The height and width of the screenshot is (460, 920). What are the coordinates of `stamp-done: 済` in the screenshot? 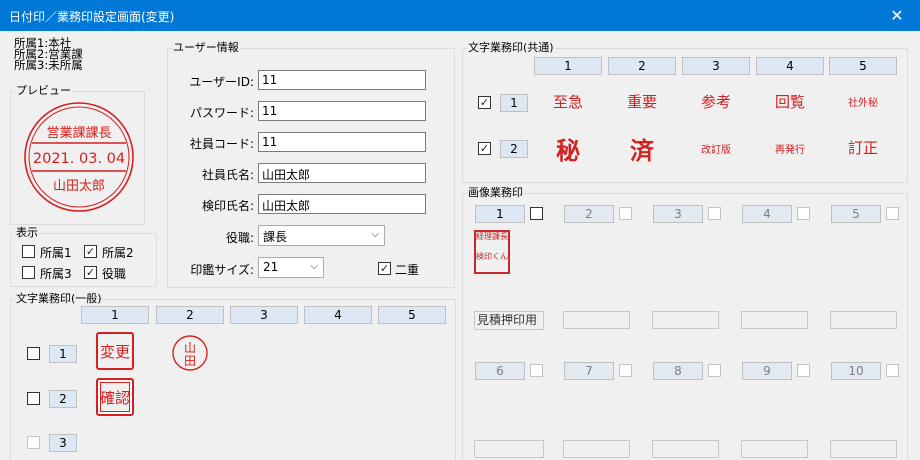 It's located at (642, 148).